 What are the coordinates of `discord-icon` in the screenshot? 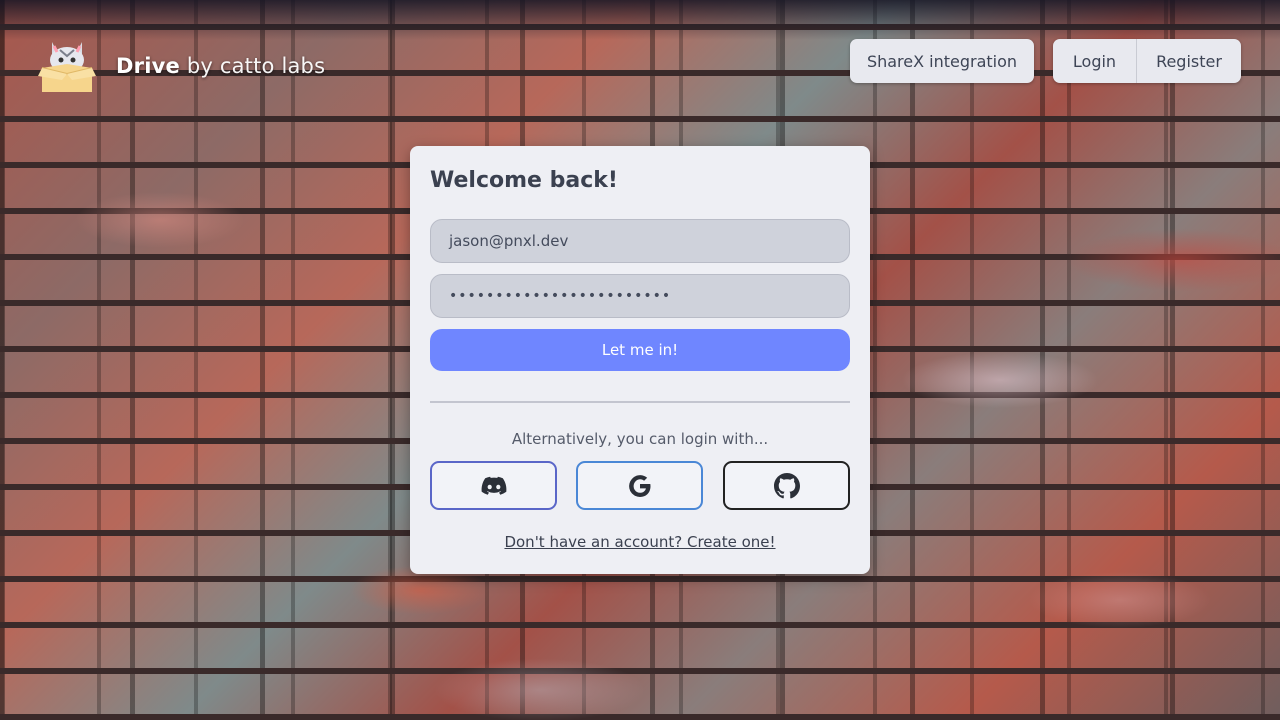 It's located at (493, 485).